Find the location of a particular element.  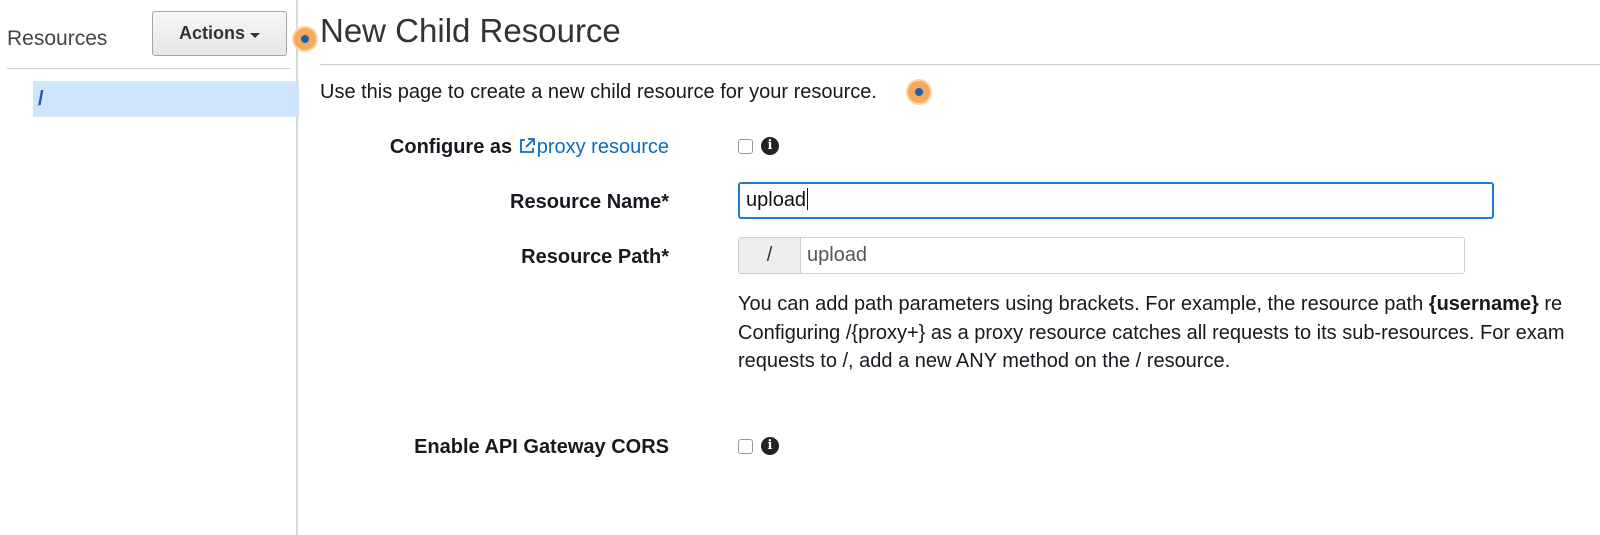

text-cursor is located at coordinates (808, 199).